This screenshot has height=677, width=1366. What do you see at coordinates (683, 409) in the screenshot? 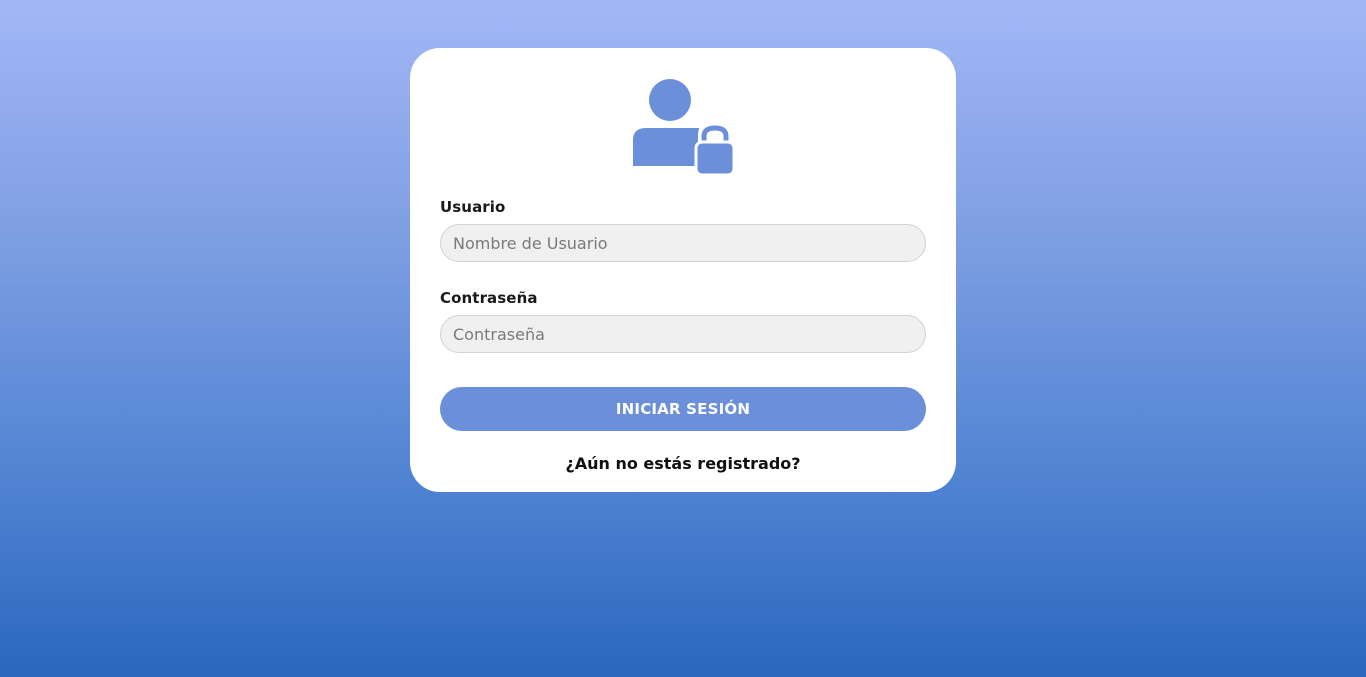
I see `login-button: INICIAR SESIÓN` at bounding box center [683, 409].